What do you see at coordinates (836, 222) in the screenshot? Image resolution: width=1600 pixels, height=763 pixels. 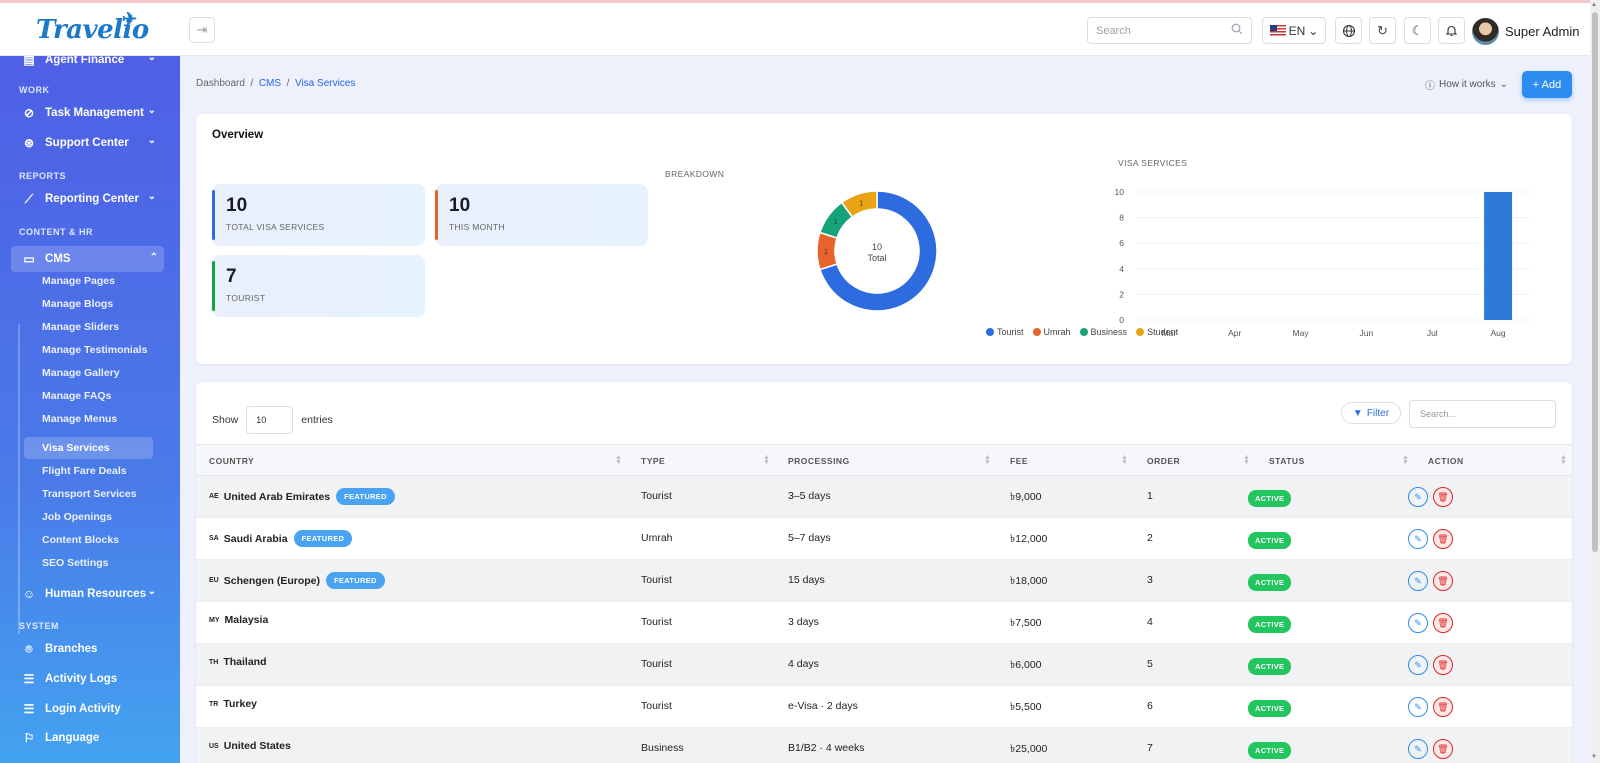 I see `donut-slice-label: 1` at bounding box center [836, 222].